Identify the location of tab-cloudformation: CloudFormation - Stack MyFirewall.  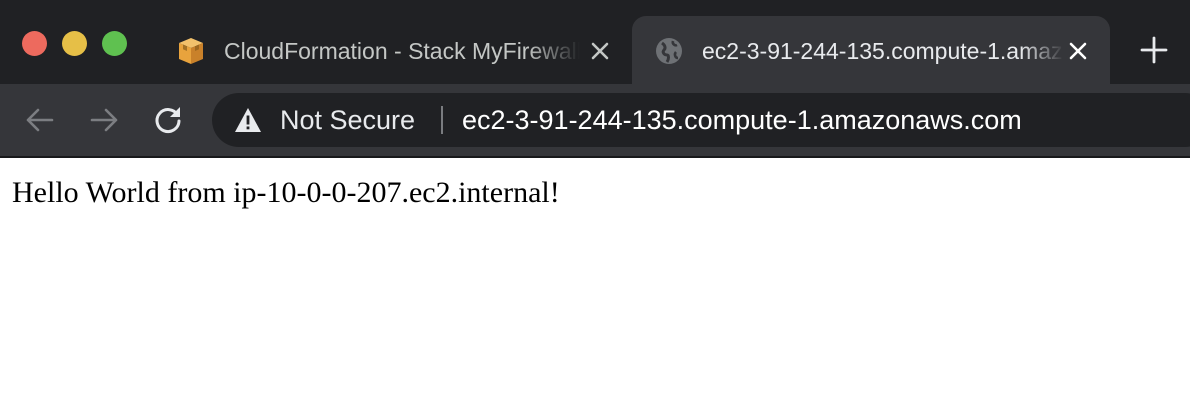
(393, 50).